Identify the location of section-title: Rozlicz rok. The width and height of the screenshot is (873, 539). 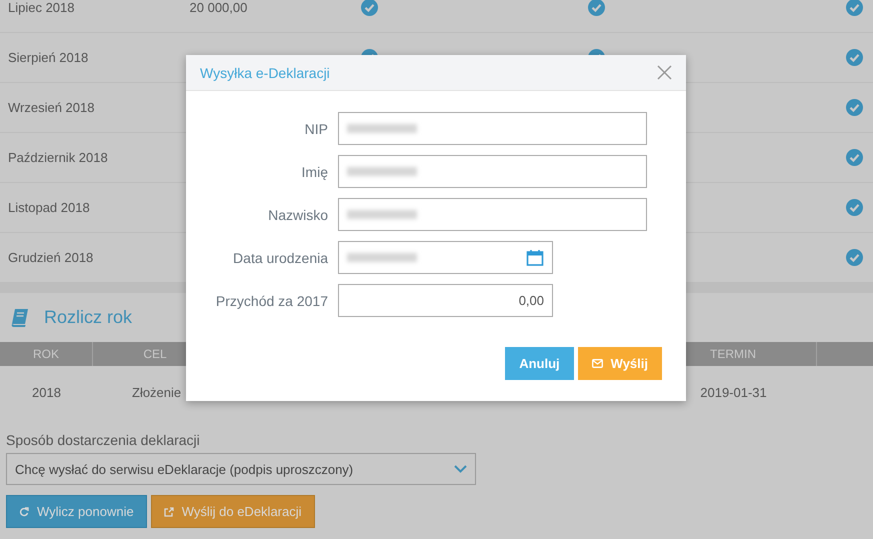
(88, 317).